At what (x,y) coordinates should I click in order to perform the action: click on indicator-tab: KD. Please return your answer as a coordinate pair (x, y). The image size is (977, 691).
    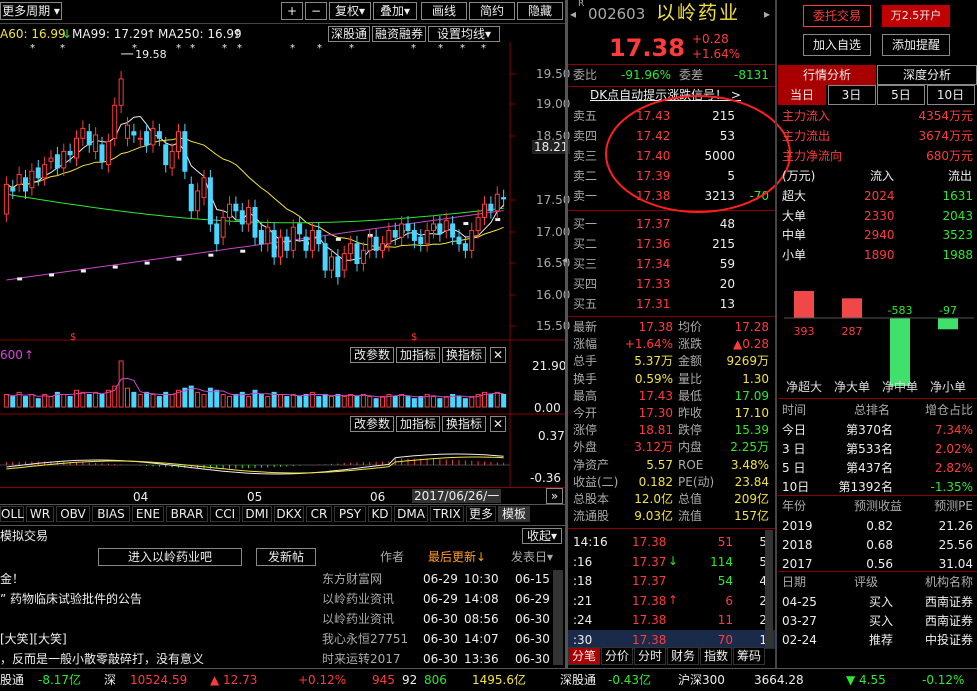
    Looking at the image, I should click on (380, 514).